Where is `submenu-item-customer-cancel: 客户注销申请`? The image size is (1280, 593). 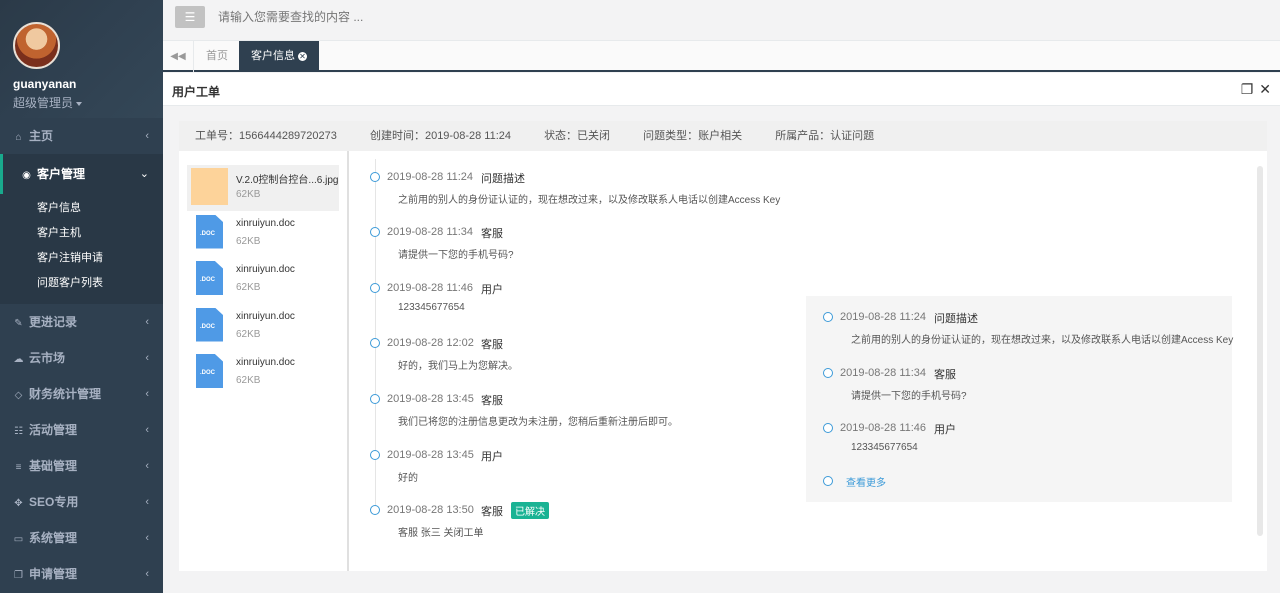
submenu-item-customer-cancel: 客户注销申请 is located at coordinates (81, 258).